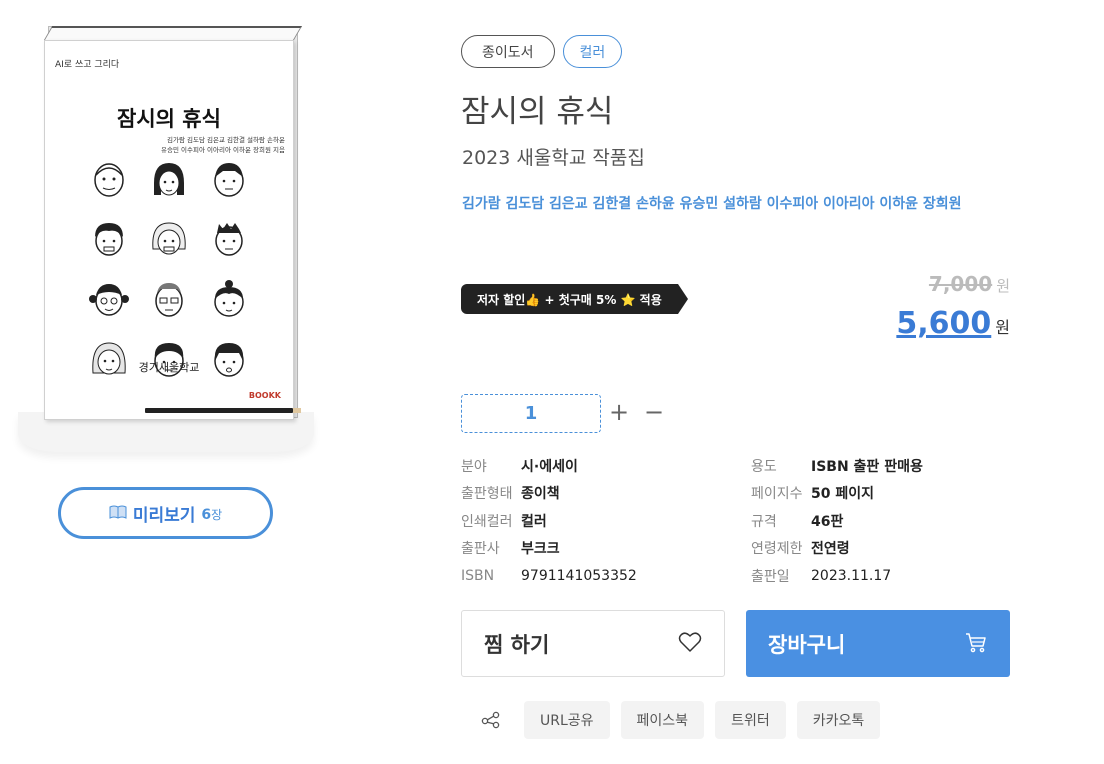 This screenshot has height=764, width=1104. What do you see at coordinates (606, 466) in the screenshot?
I see `spec-row: 분야 시·에세이` at bounding box center [606, 466].